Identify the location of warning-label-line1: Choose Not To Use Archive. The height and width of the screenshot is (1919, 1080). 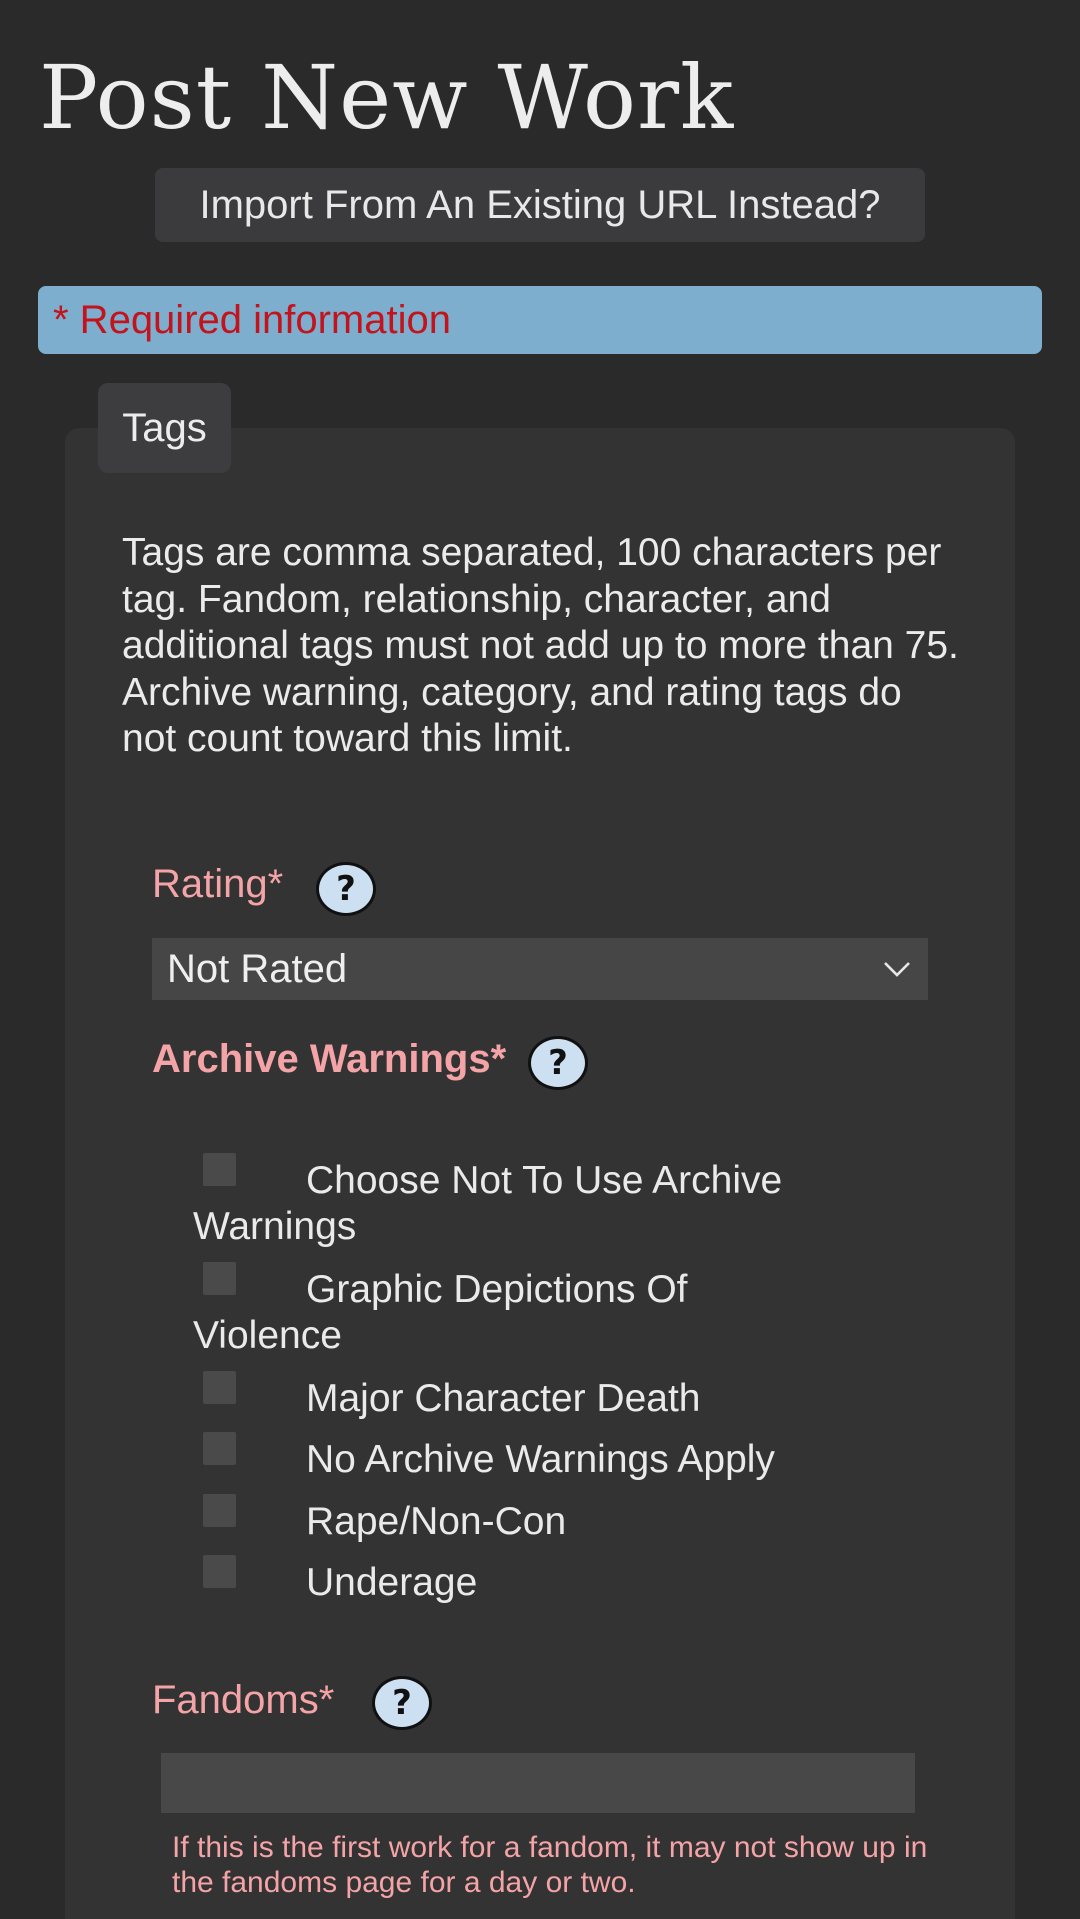
(544, 1180).